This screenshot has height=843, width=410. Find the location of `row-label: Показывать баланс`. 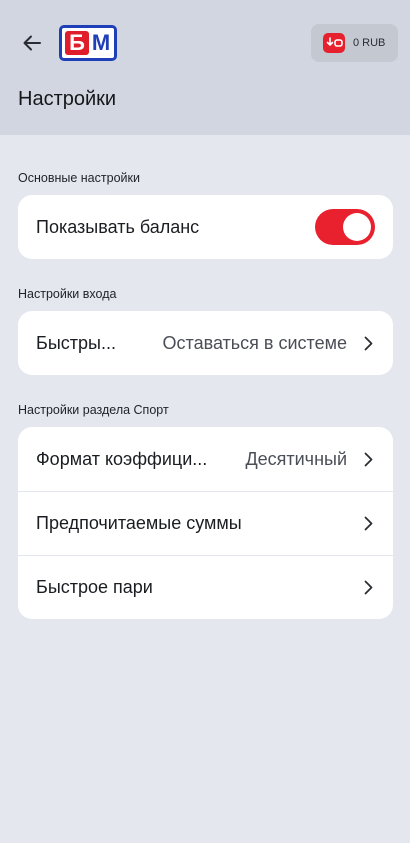

row-label: Показывать баланс is located at coordinates (118, 226).